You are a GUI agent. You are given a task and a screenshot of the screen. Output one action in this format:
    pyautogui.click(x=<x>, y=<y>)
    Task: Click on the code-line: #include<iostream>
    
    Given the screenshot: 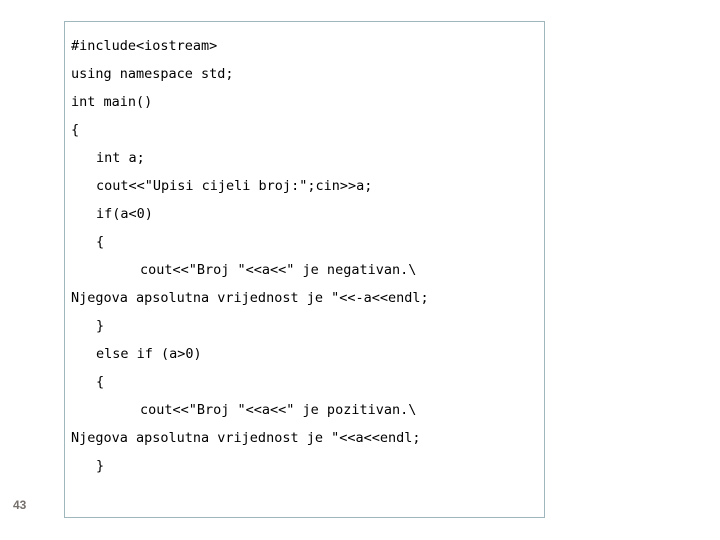 What is the action you would take?
    pyautogui.click(x=144, y=46)
    